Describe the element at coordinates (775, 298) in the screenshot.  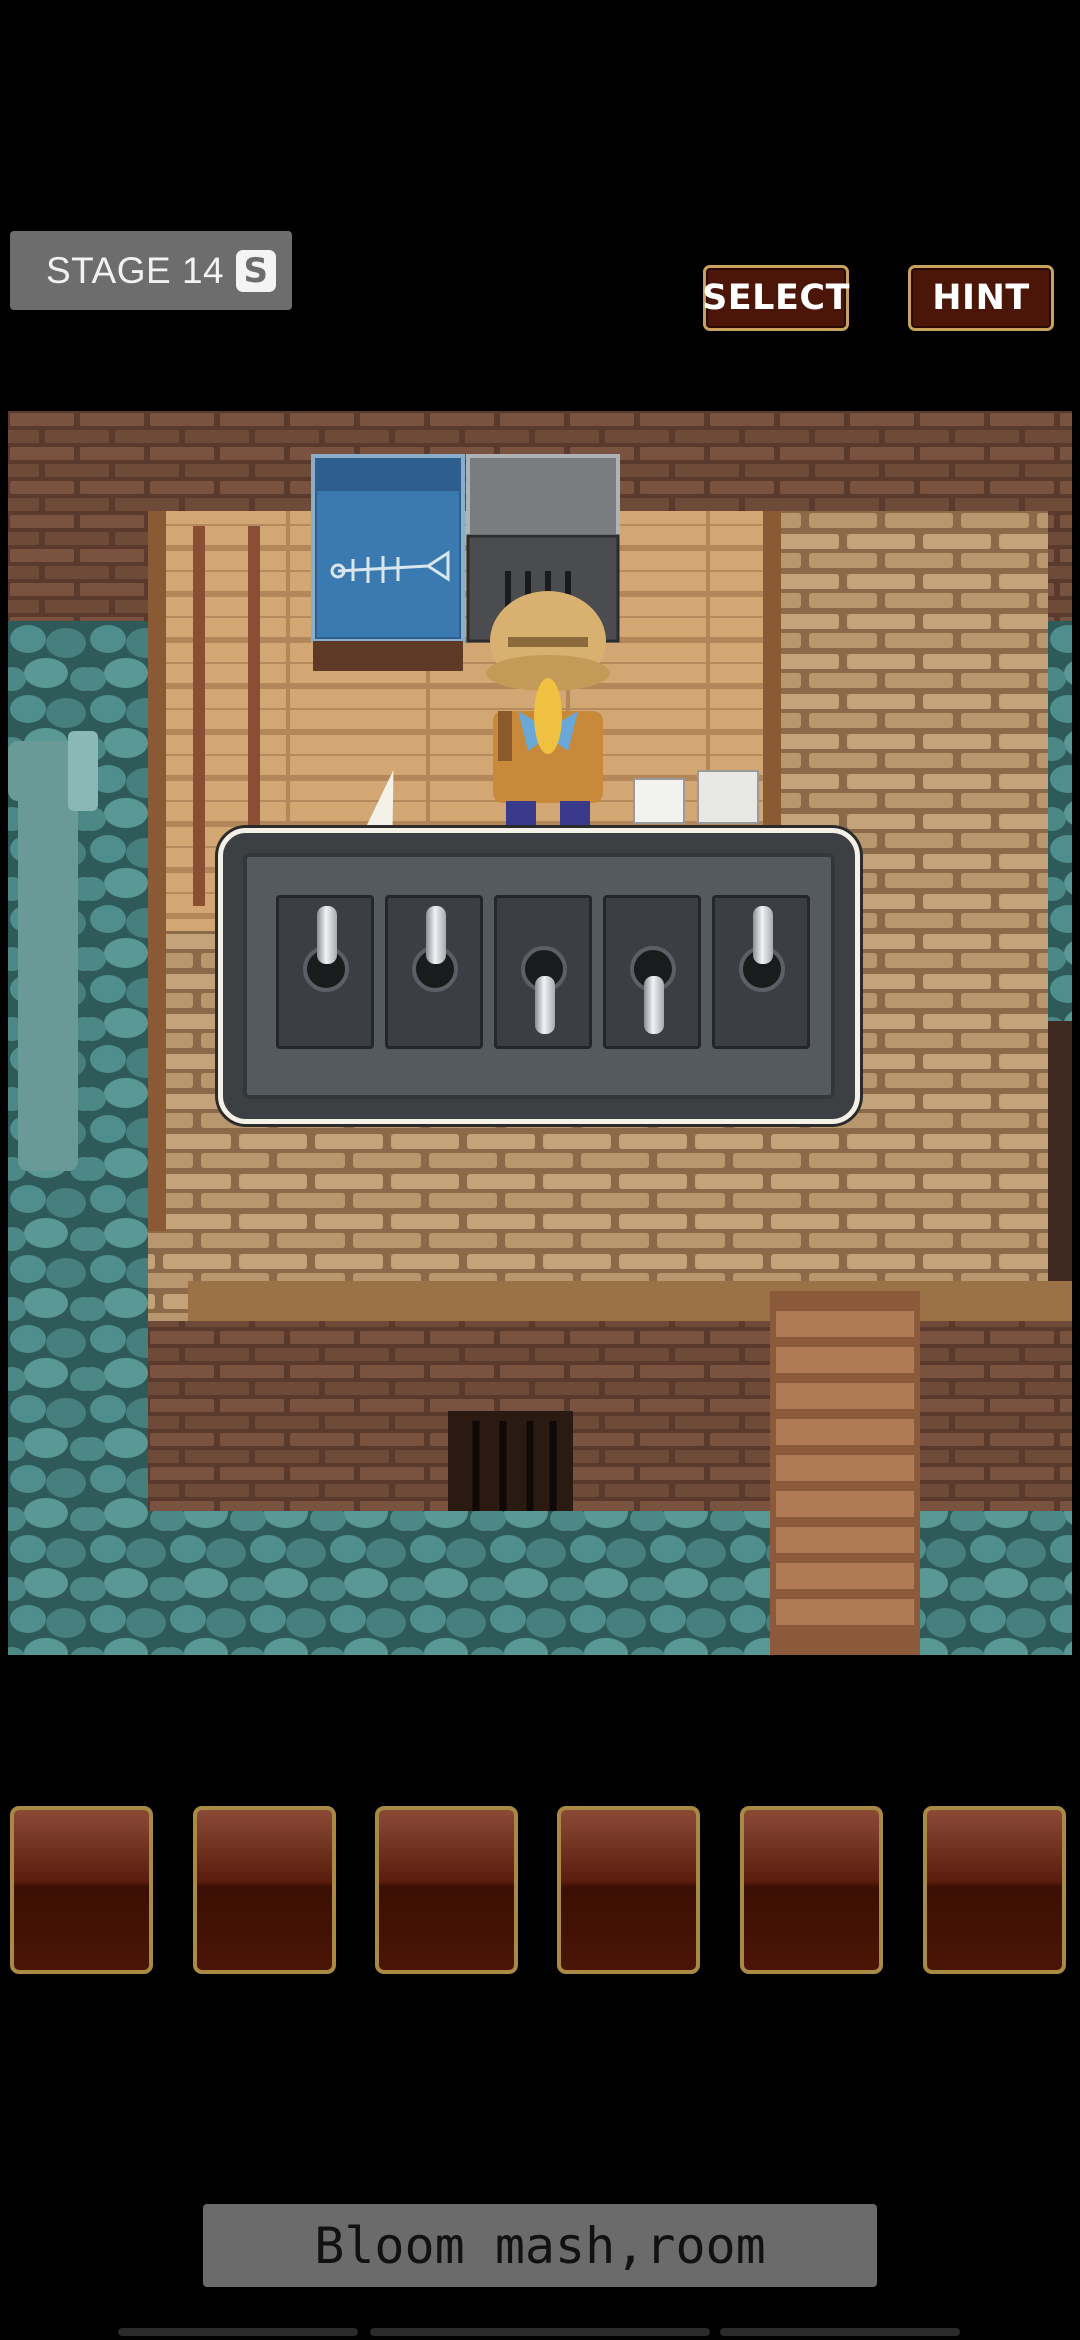
I see `select-button: SELECT` at that location.